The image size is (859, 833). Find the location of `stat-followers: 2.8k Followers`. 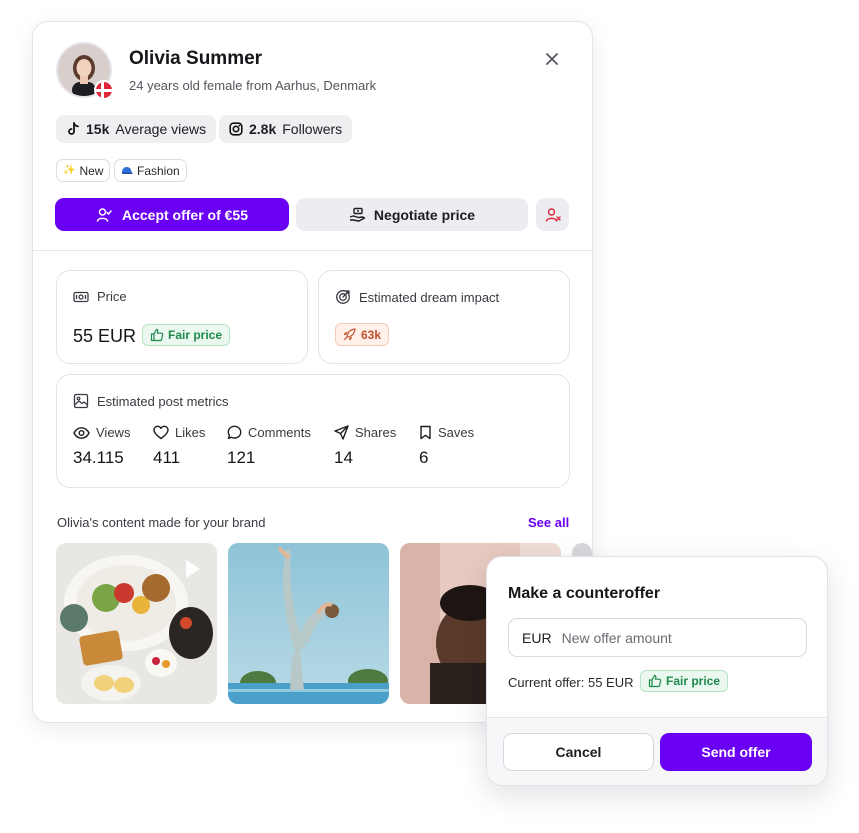

stat-followers: 2.8k Followers is located at coordinates (286, 129).